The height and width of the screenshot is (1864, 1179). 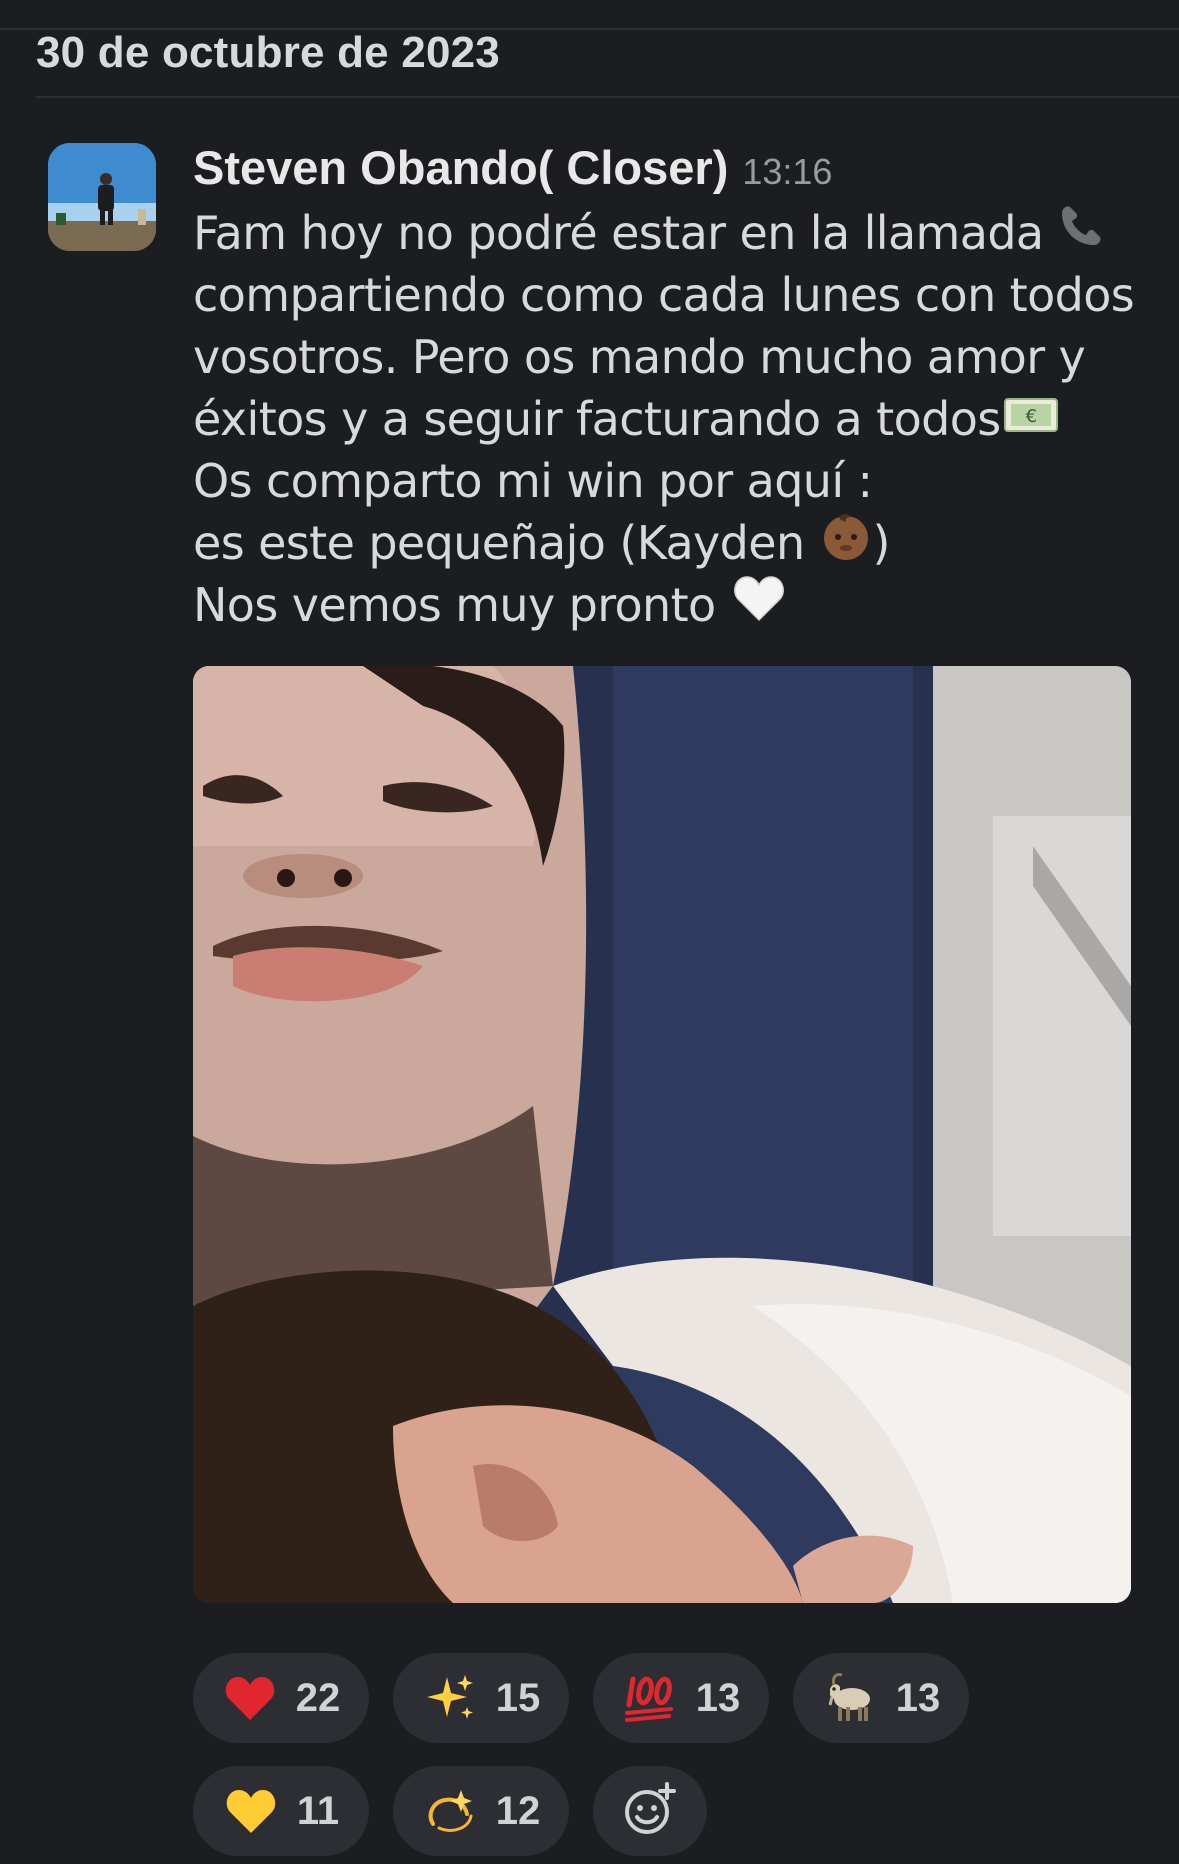 I want to click on reaction-goat: 13, so click(x=881, y=1698).